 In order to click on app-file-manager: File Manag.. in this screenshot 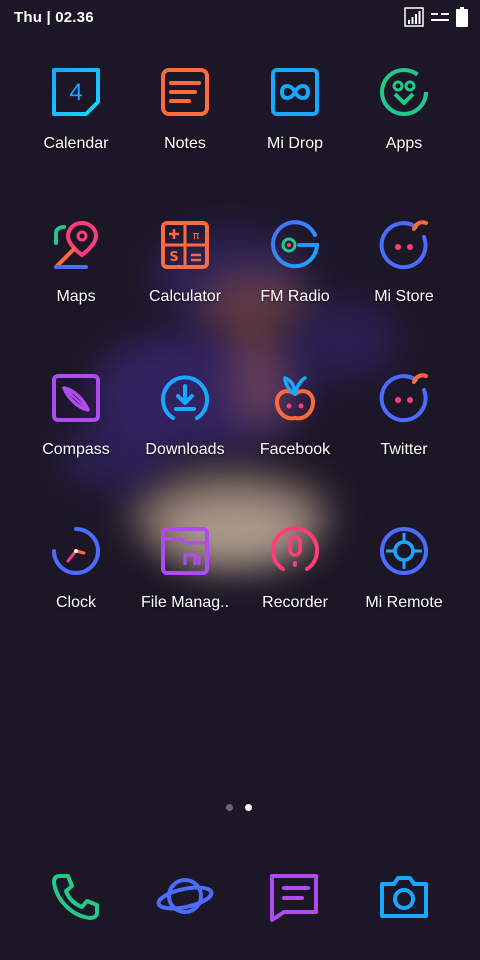, I will do `click(185, 566)`.